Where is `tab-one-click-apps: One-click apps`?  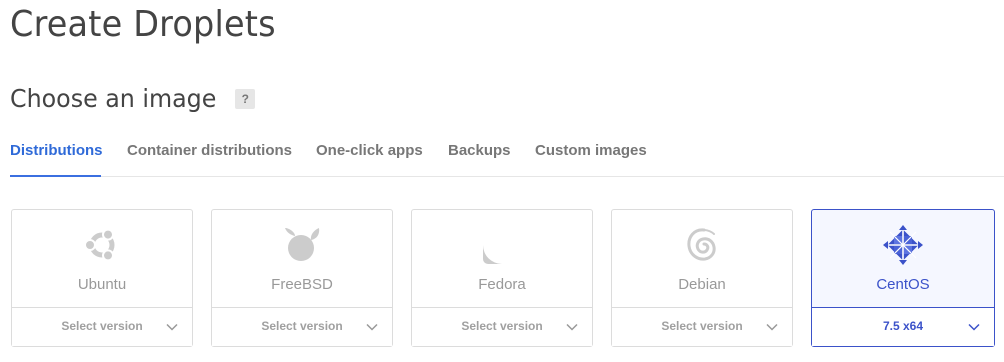
tab-one-click-apps: One-click apps is located at coordinates (369, 150).